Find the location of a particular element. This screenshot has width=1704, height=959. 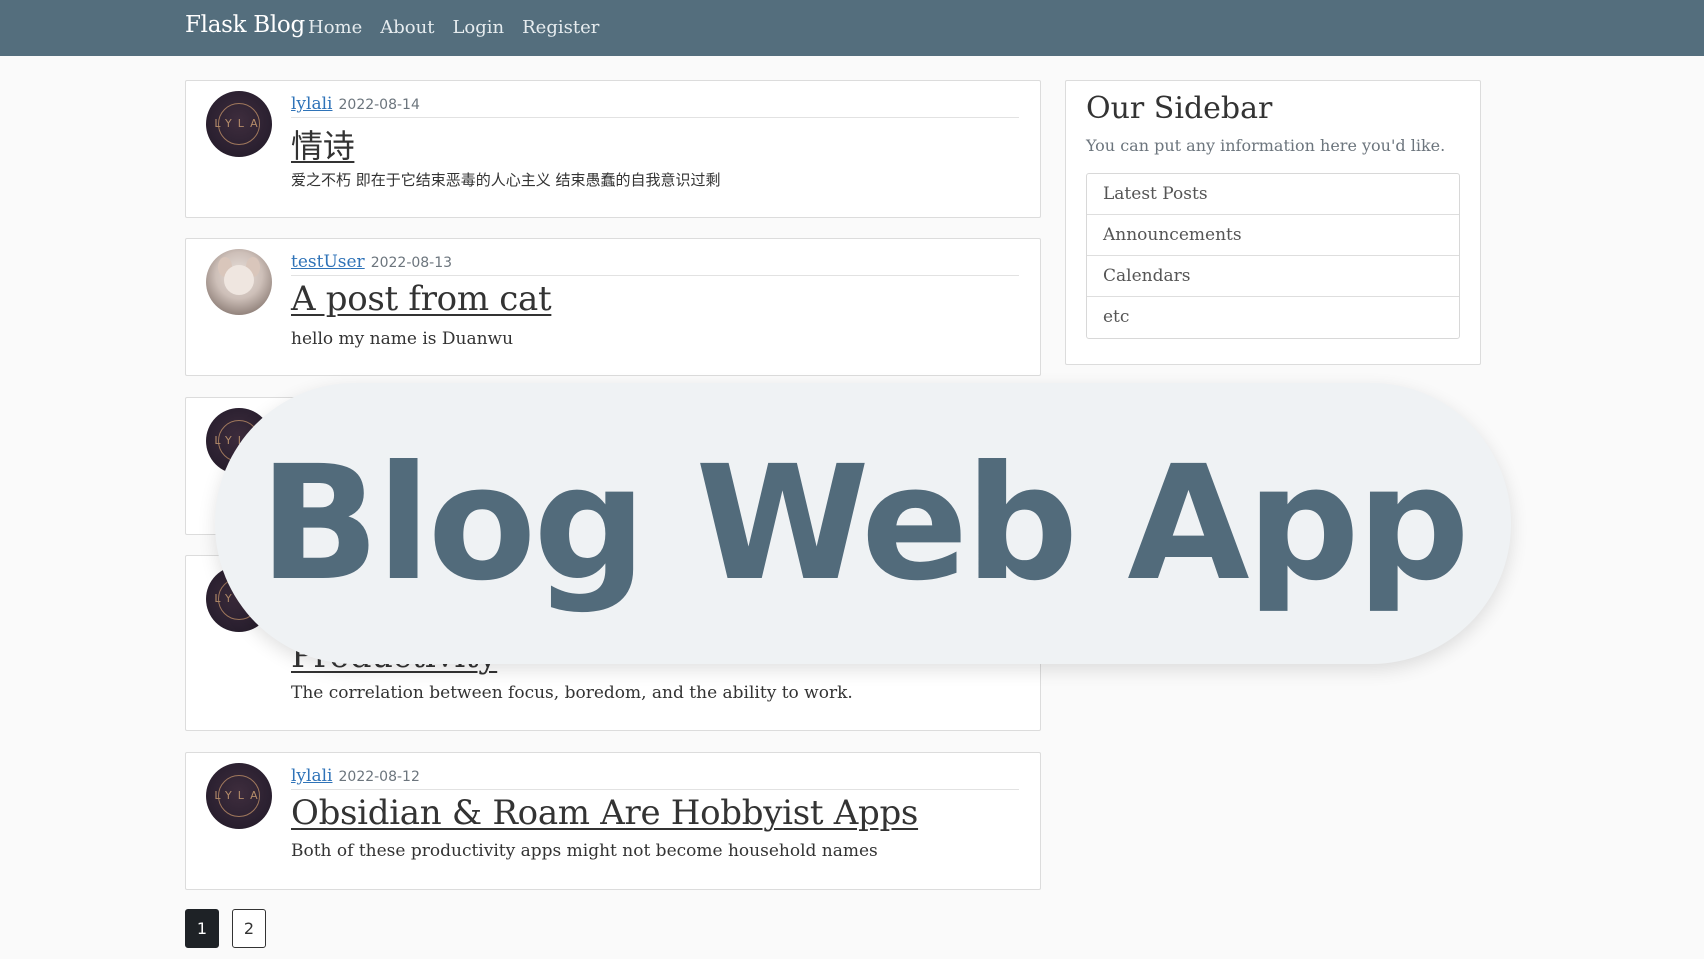

post-date: 2022-08-14 is located at coordinates (379, 105).